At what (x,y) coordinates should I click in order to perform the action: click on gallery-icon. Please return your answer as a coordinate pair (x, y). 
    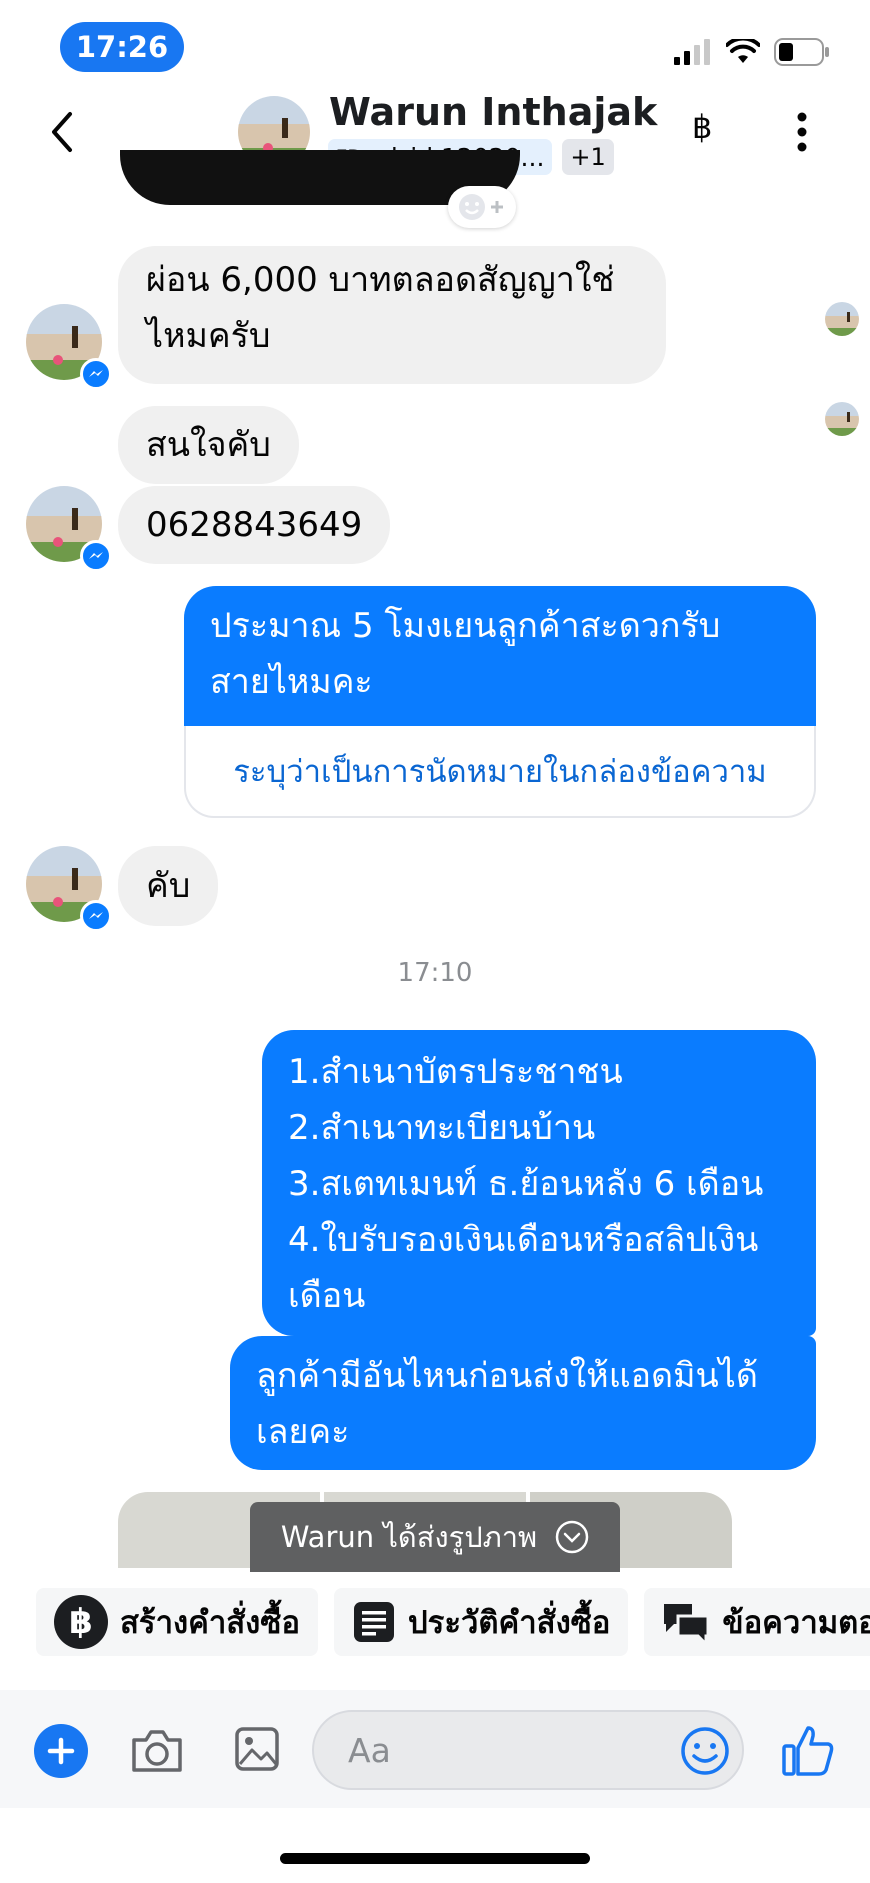
    Looking at the image, I should click on (257, 1749).